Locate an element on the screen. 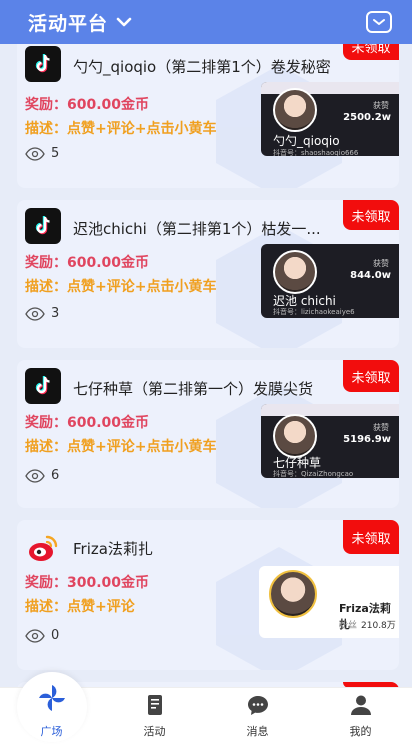  user-icon is located at coordinates (360, 705).